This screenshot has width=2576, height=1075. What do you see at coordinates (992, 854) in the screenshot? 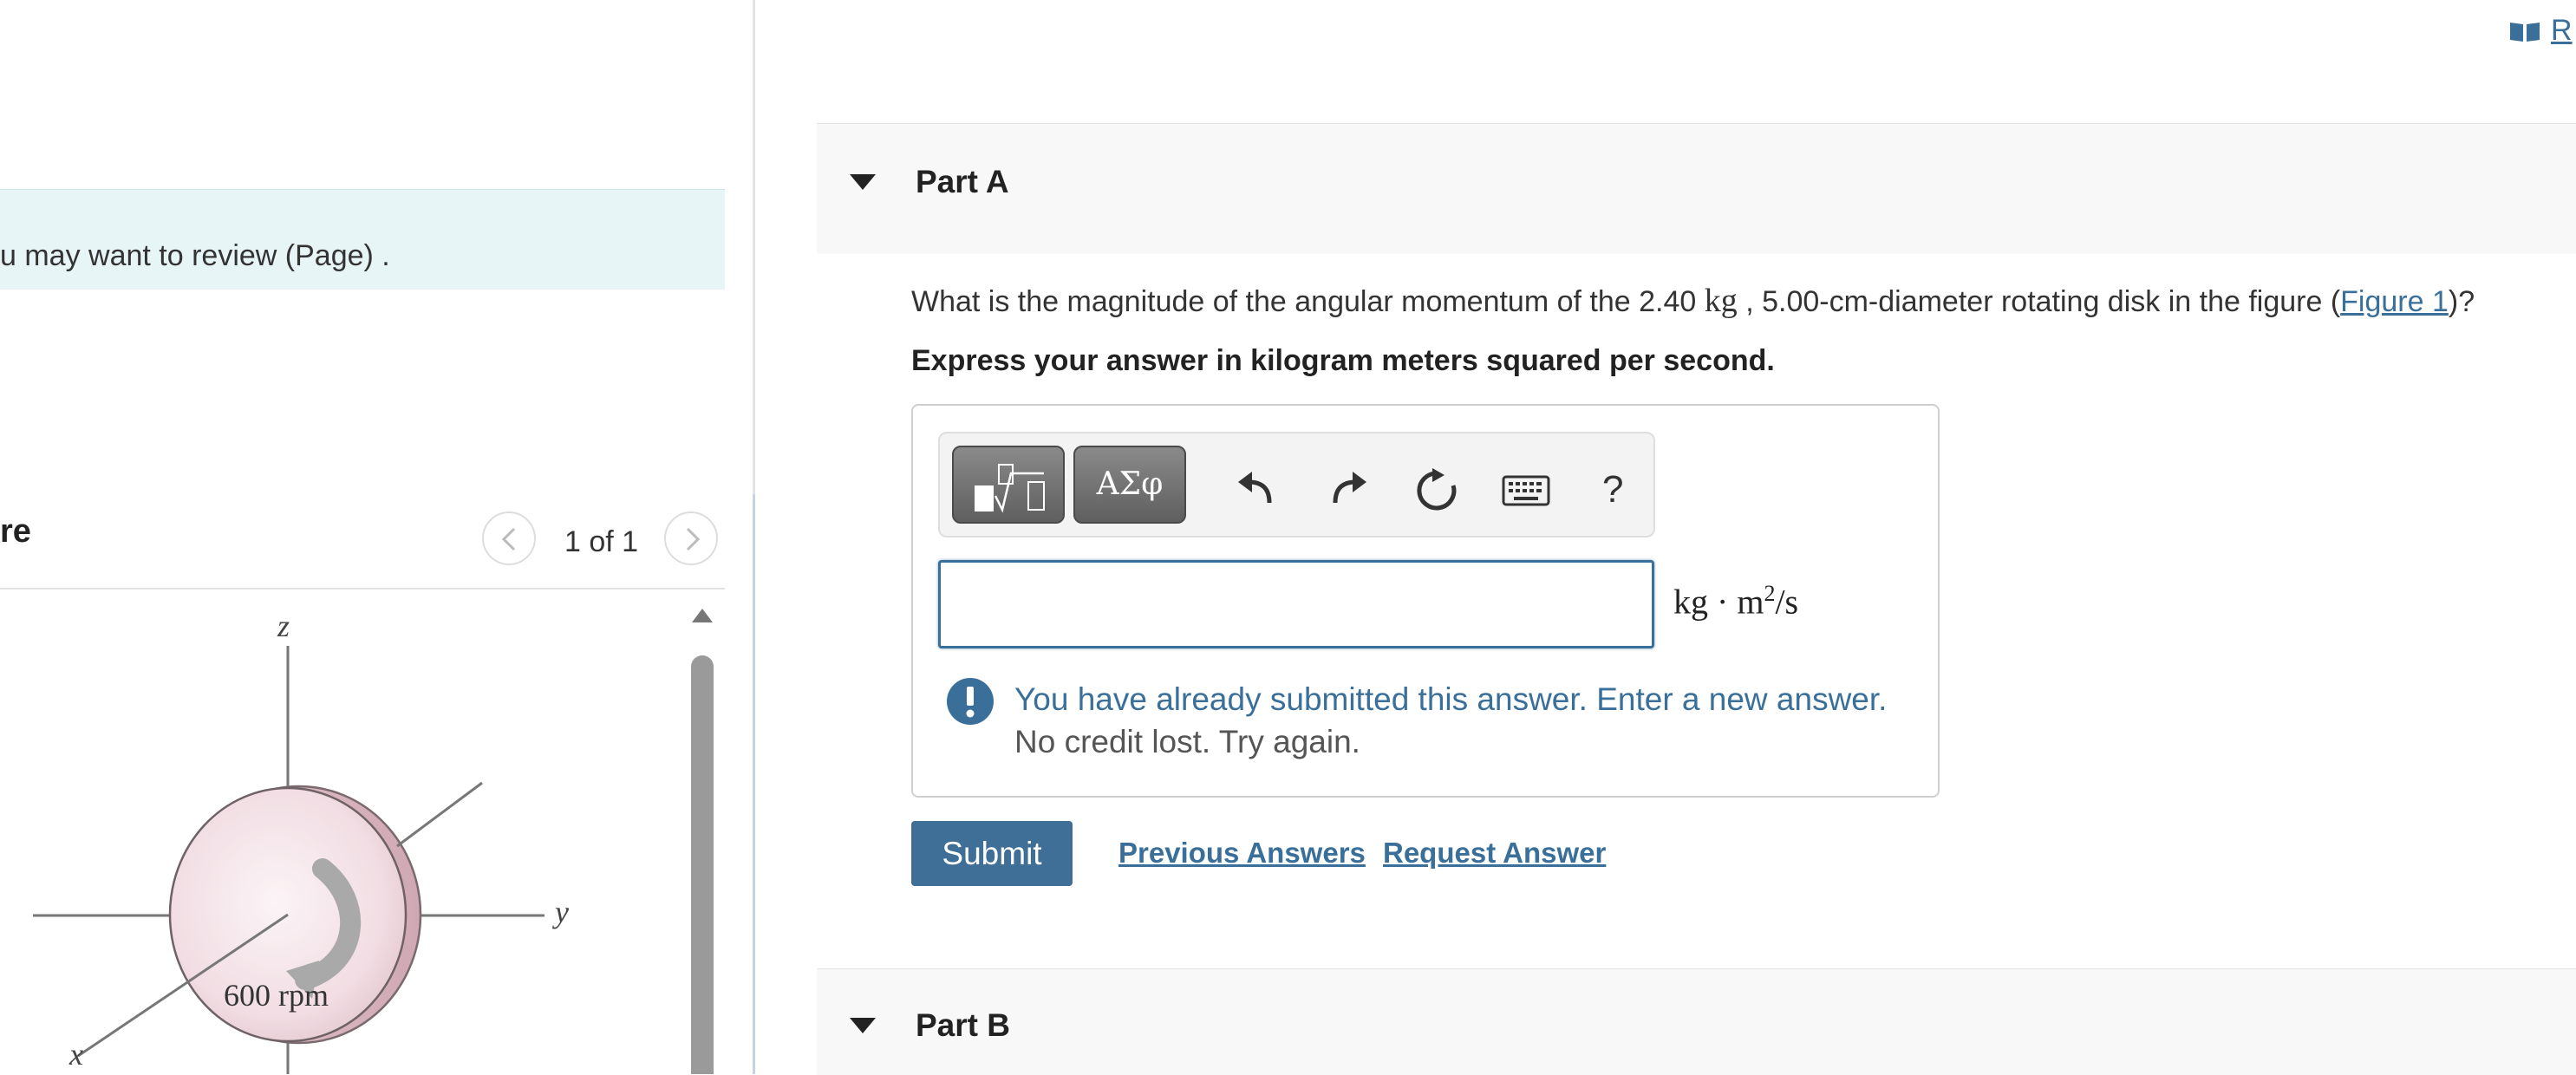
I see `submit-button: Submit` at bounding box center [992, 854].